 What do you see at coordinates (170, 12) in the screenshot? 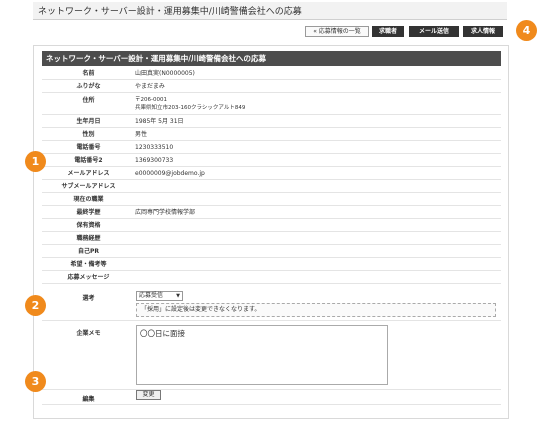
I see `page-title: ネットワーク・サーバー設計・運用募集中/川崎警備会社への応募` at bounding box center [170, 12].